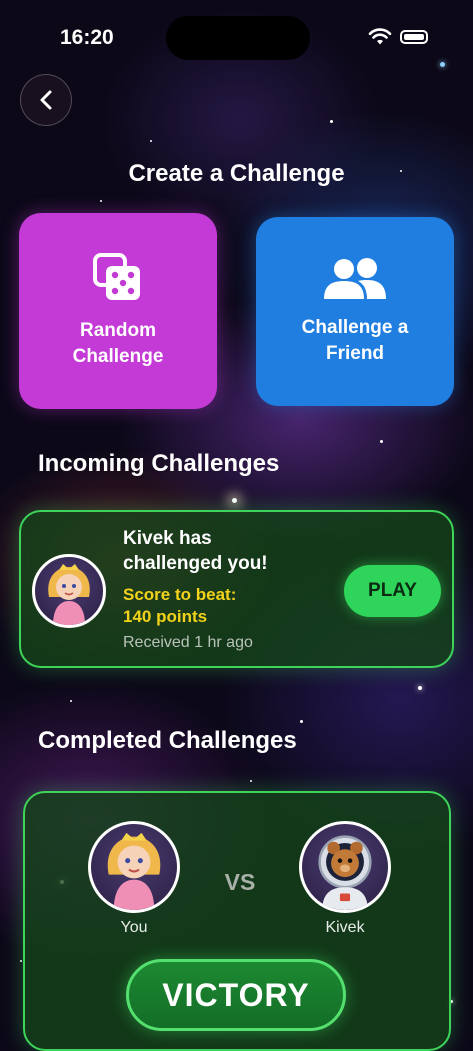 This screenshot has width=473, height=1051. Describe the element at coordinates (165, 616) in the screenshot. I see `score-value: 140 points` at that location.